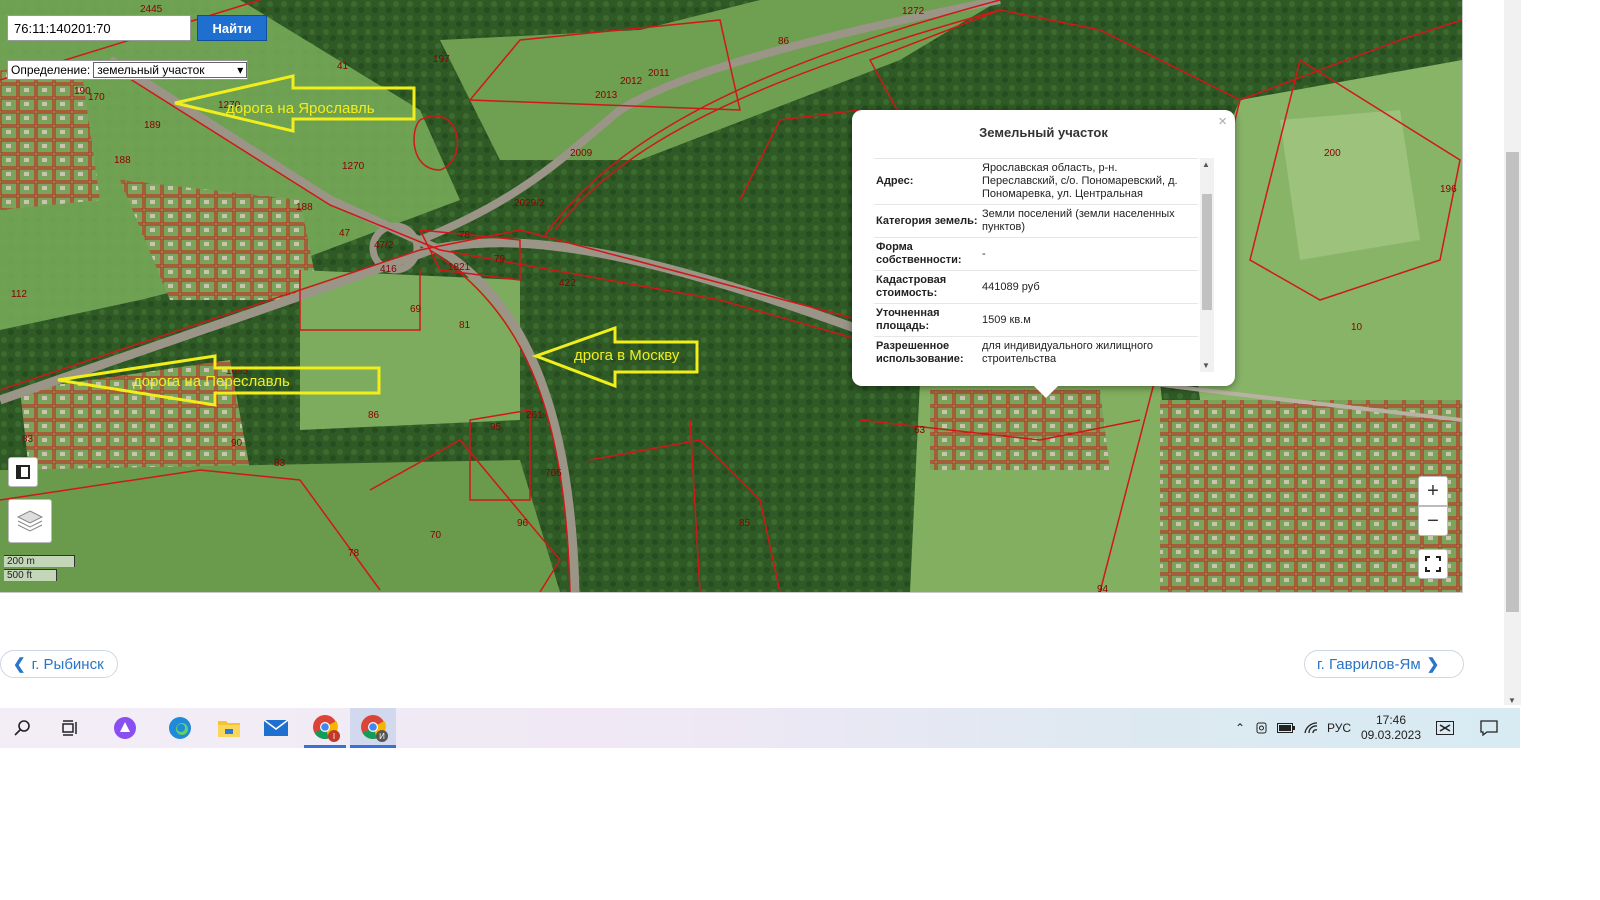 The height and width of the screenshot is (900, 1600). What do you see at coordinates (353, 166) in the screenshot?
I see `plot-number: 1270` at bounding box center [353, 166].